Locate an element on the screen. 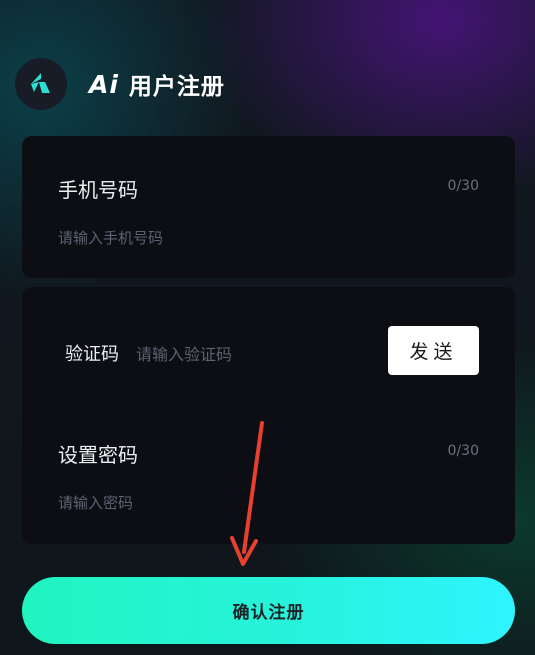 This screenshot has height=655, width=535. title-text: 用户注册 is located at coordinates (176, 87).